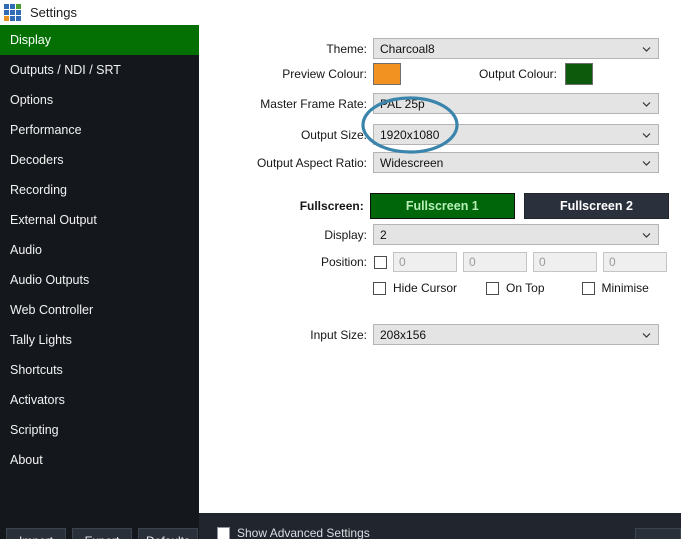 This screenshot has width=681, height=539. Describe the element at coordinates (565, 262) in the screenshot. I see `position-width-input: 0` at that location.